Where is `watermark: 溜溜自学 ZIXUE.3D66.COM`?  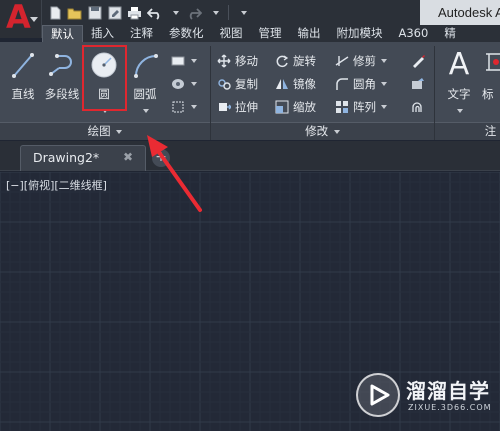
watermark: 溜溜自学 ZIXUE.3D66.COM is located at coordinates (428, 398).